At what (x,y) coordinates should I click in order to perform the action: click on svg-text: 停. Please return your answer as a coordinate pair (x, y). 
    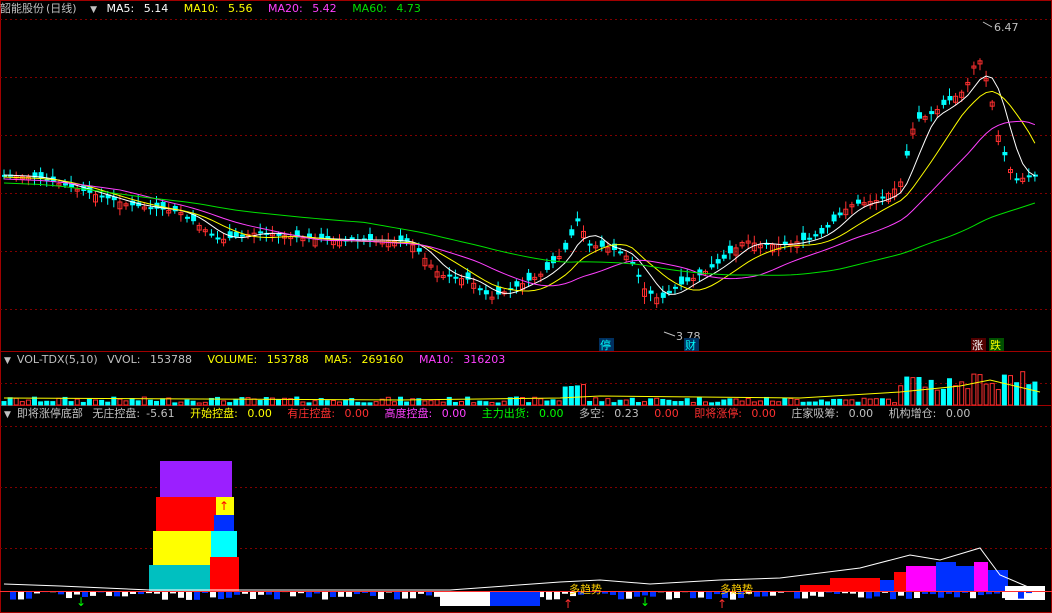
    Looking at the image, I should click on (605, 345).